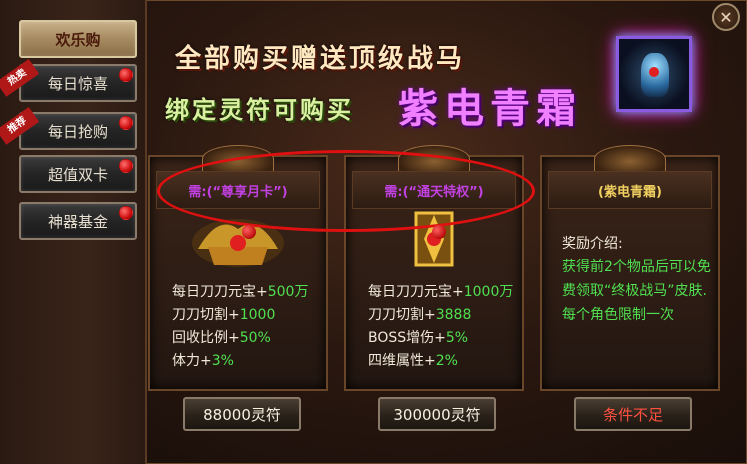 Image resolution: width=747 pixels, height=464 pixels. Describe the element at coordinates (440, 327) in the screenshot. I see `stat-list: 每日刀刀元宝+1000万 刀刀切割+3888 BOSS增伤+5% 四维属性+2%` at that location.